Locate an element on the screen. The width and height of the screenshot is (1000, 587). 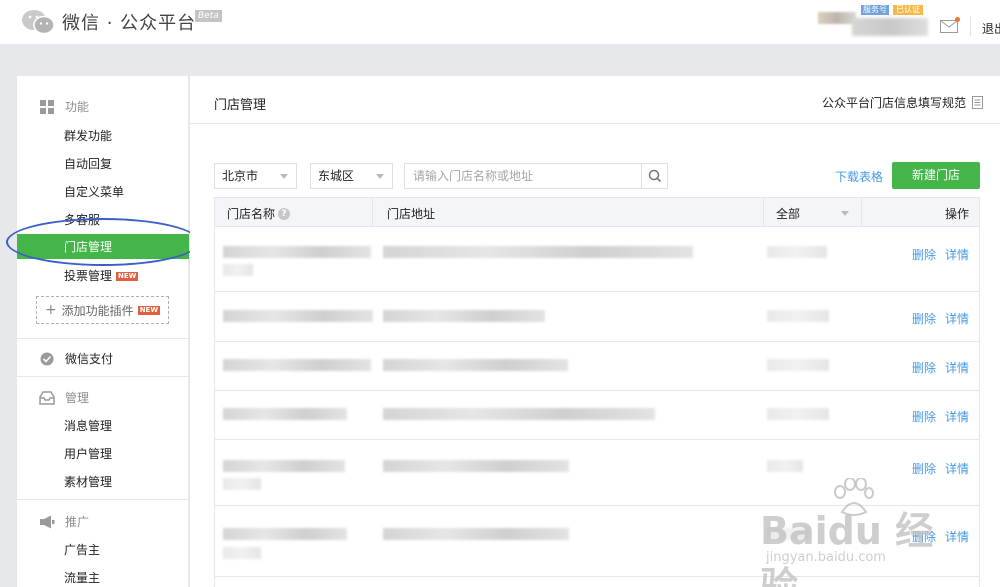
menu-section-label: 功能 is located at coordinates (77, 107).